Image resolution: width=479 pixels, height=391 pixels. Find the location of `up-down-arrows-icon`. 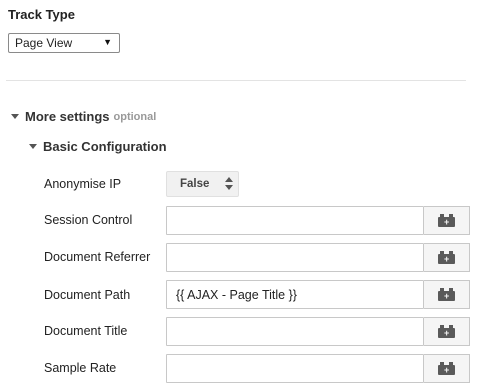

up-down-arrows-icon is located at coordinates (229, 183).